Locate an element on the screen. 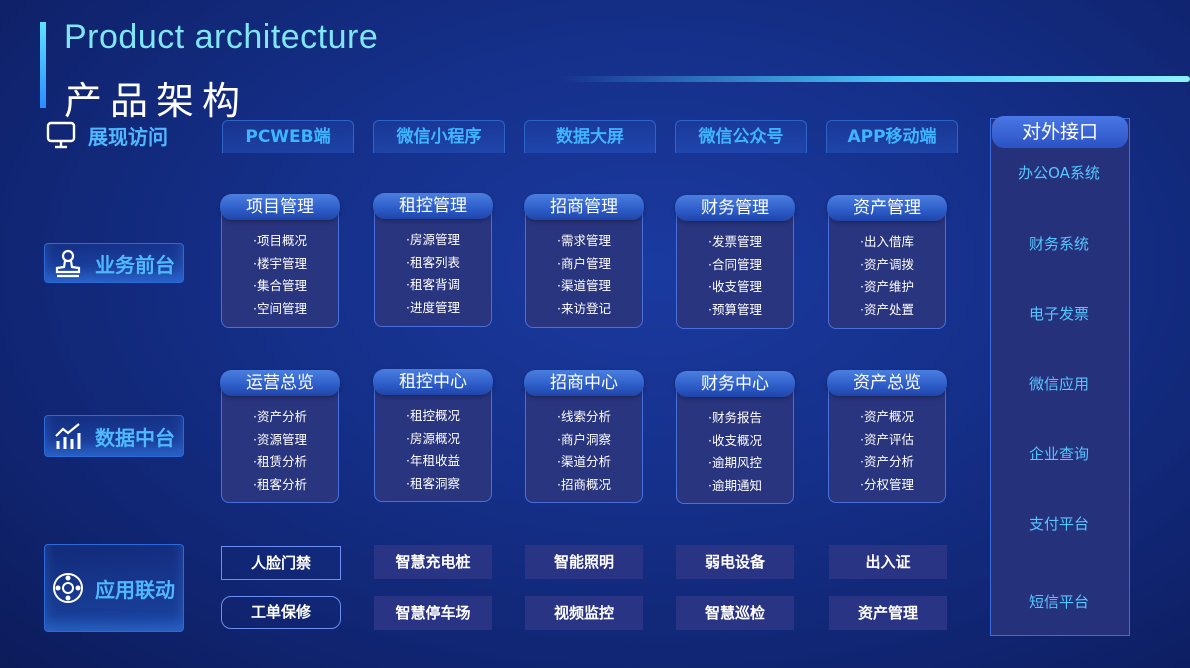 The width and height of the screenshot is (1190, 668). card-item: ·租赁分析 is located at coordinates (280, 461).